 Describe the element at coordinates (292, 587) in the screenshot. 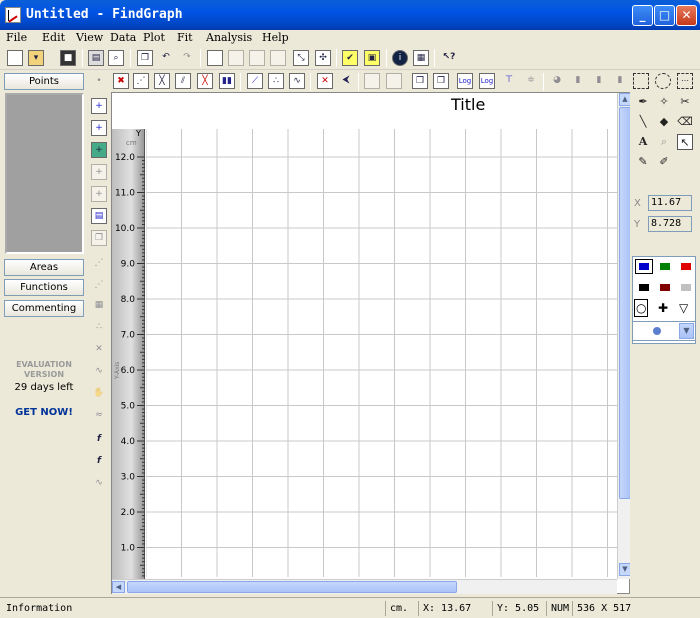

I see `horizontal-scroll-thumb` at that location.